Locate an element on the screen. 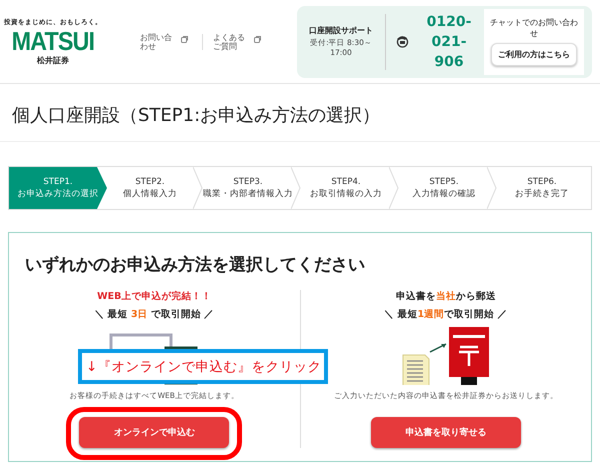 The width and height of the screenshot is (600, 466). step-tab: STEP6. お手続き完了 is located at coordinates (542, 188).